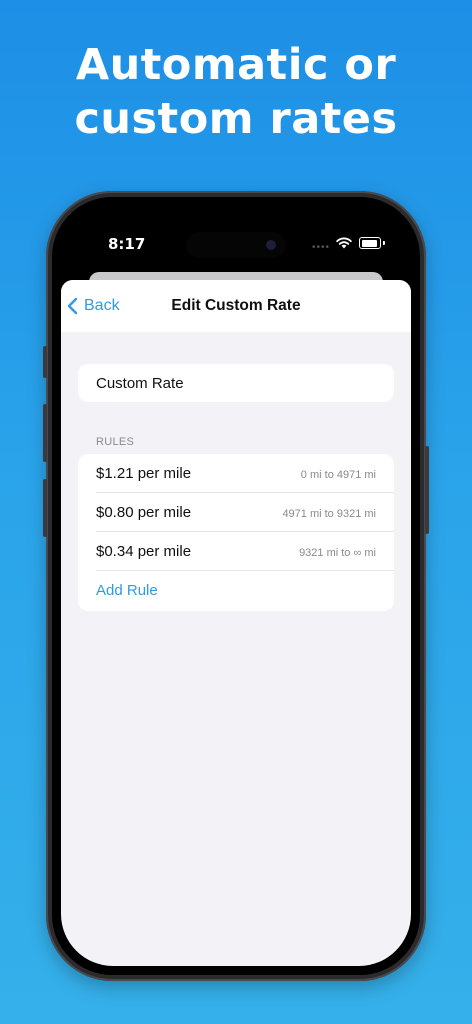  Describe the element at coordinates (337, 553) in the screenshot. I see `rule-range: 9321 mi to ∞ mi` at that location.